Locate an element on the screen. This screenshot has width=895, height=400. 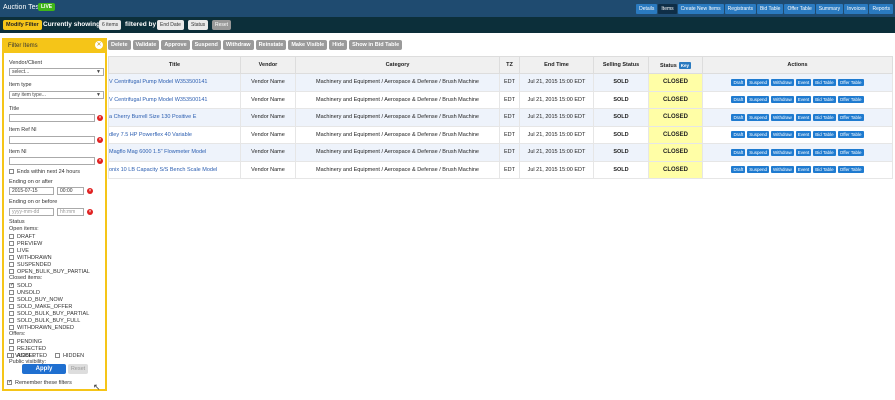
status-option-open-bulk-buy-partial: OPEN_BULK_BUY_PARTIAL is located at coordinates (49, 271).